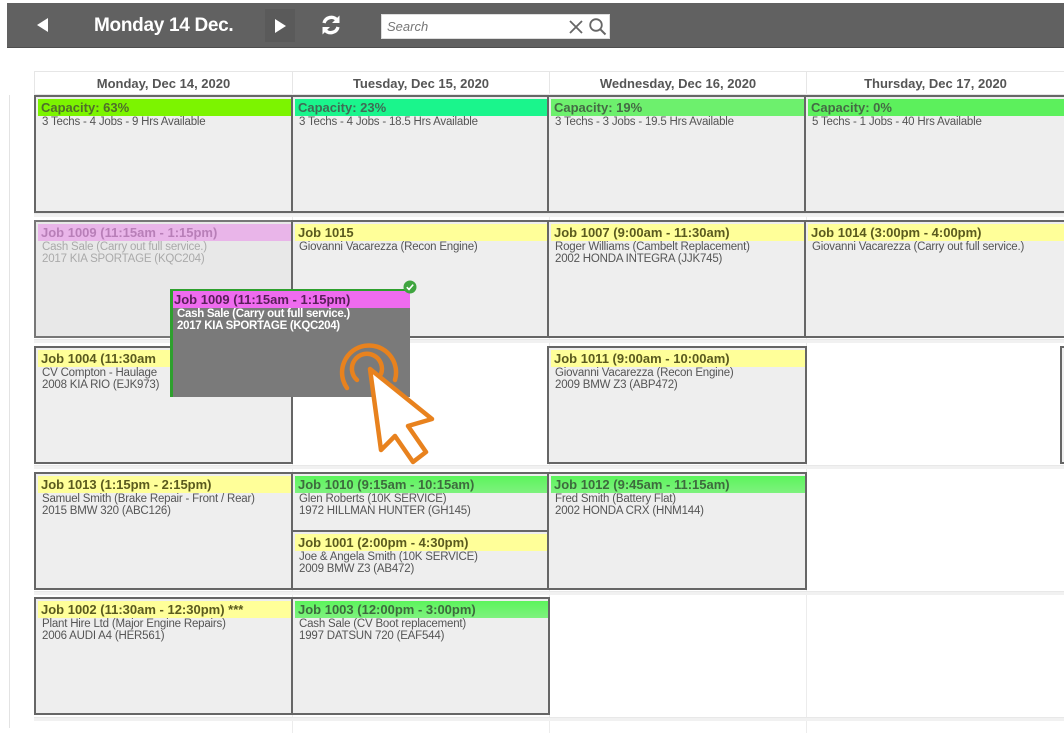 This screenshot has width=1064, height=733. I want to click on job-title: Job 1001 (2:00pm - 4:30pm), so click(421, 542).